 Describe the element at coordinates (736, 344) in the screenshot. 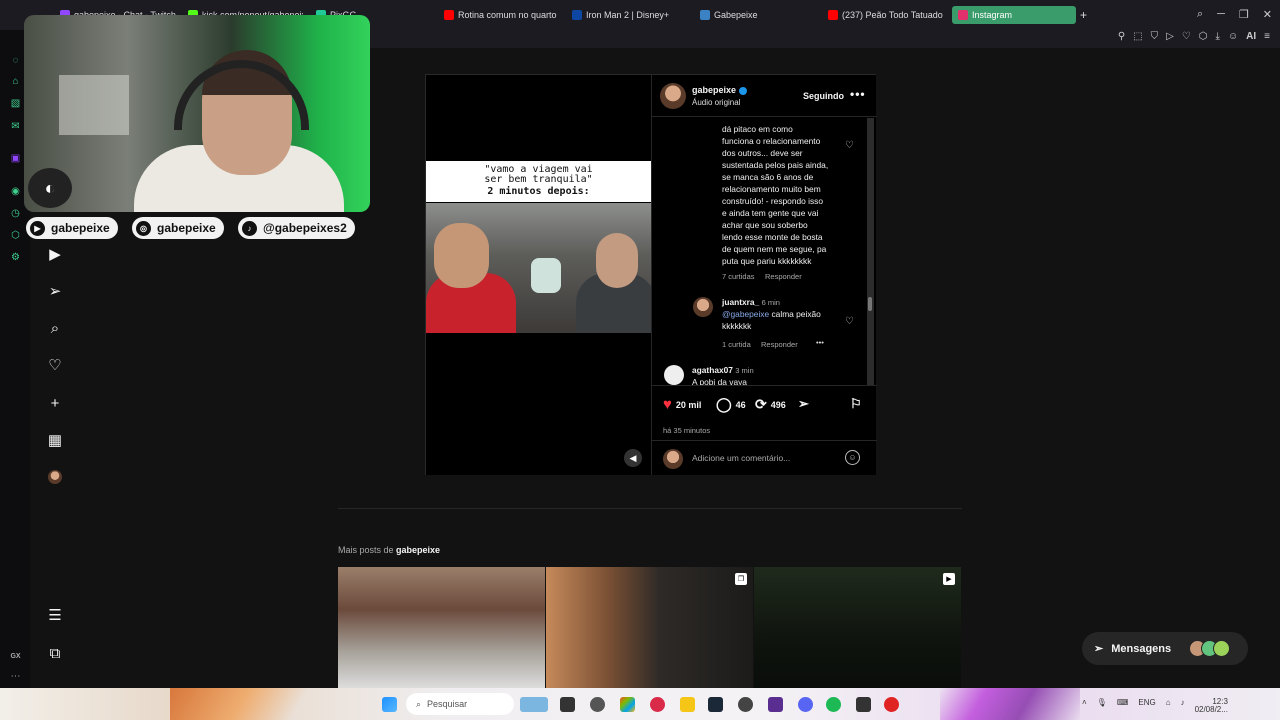

I see `comment-likes: 1 curtida` at that location.